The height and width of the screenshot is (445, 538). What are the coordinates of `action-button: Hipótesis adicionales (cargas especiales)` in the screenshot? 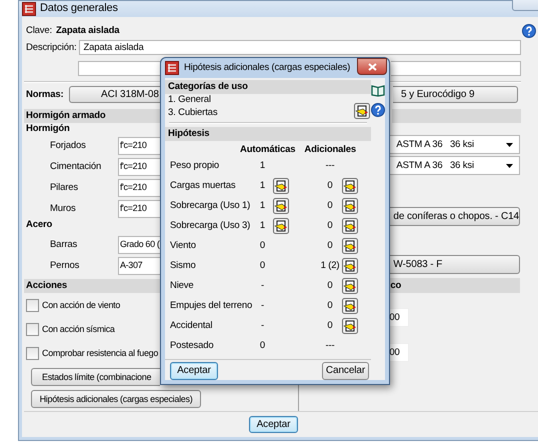 It's located at (116, 399).